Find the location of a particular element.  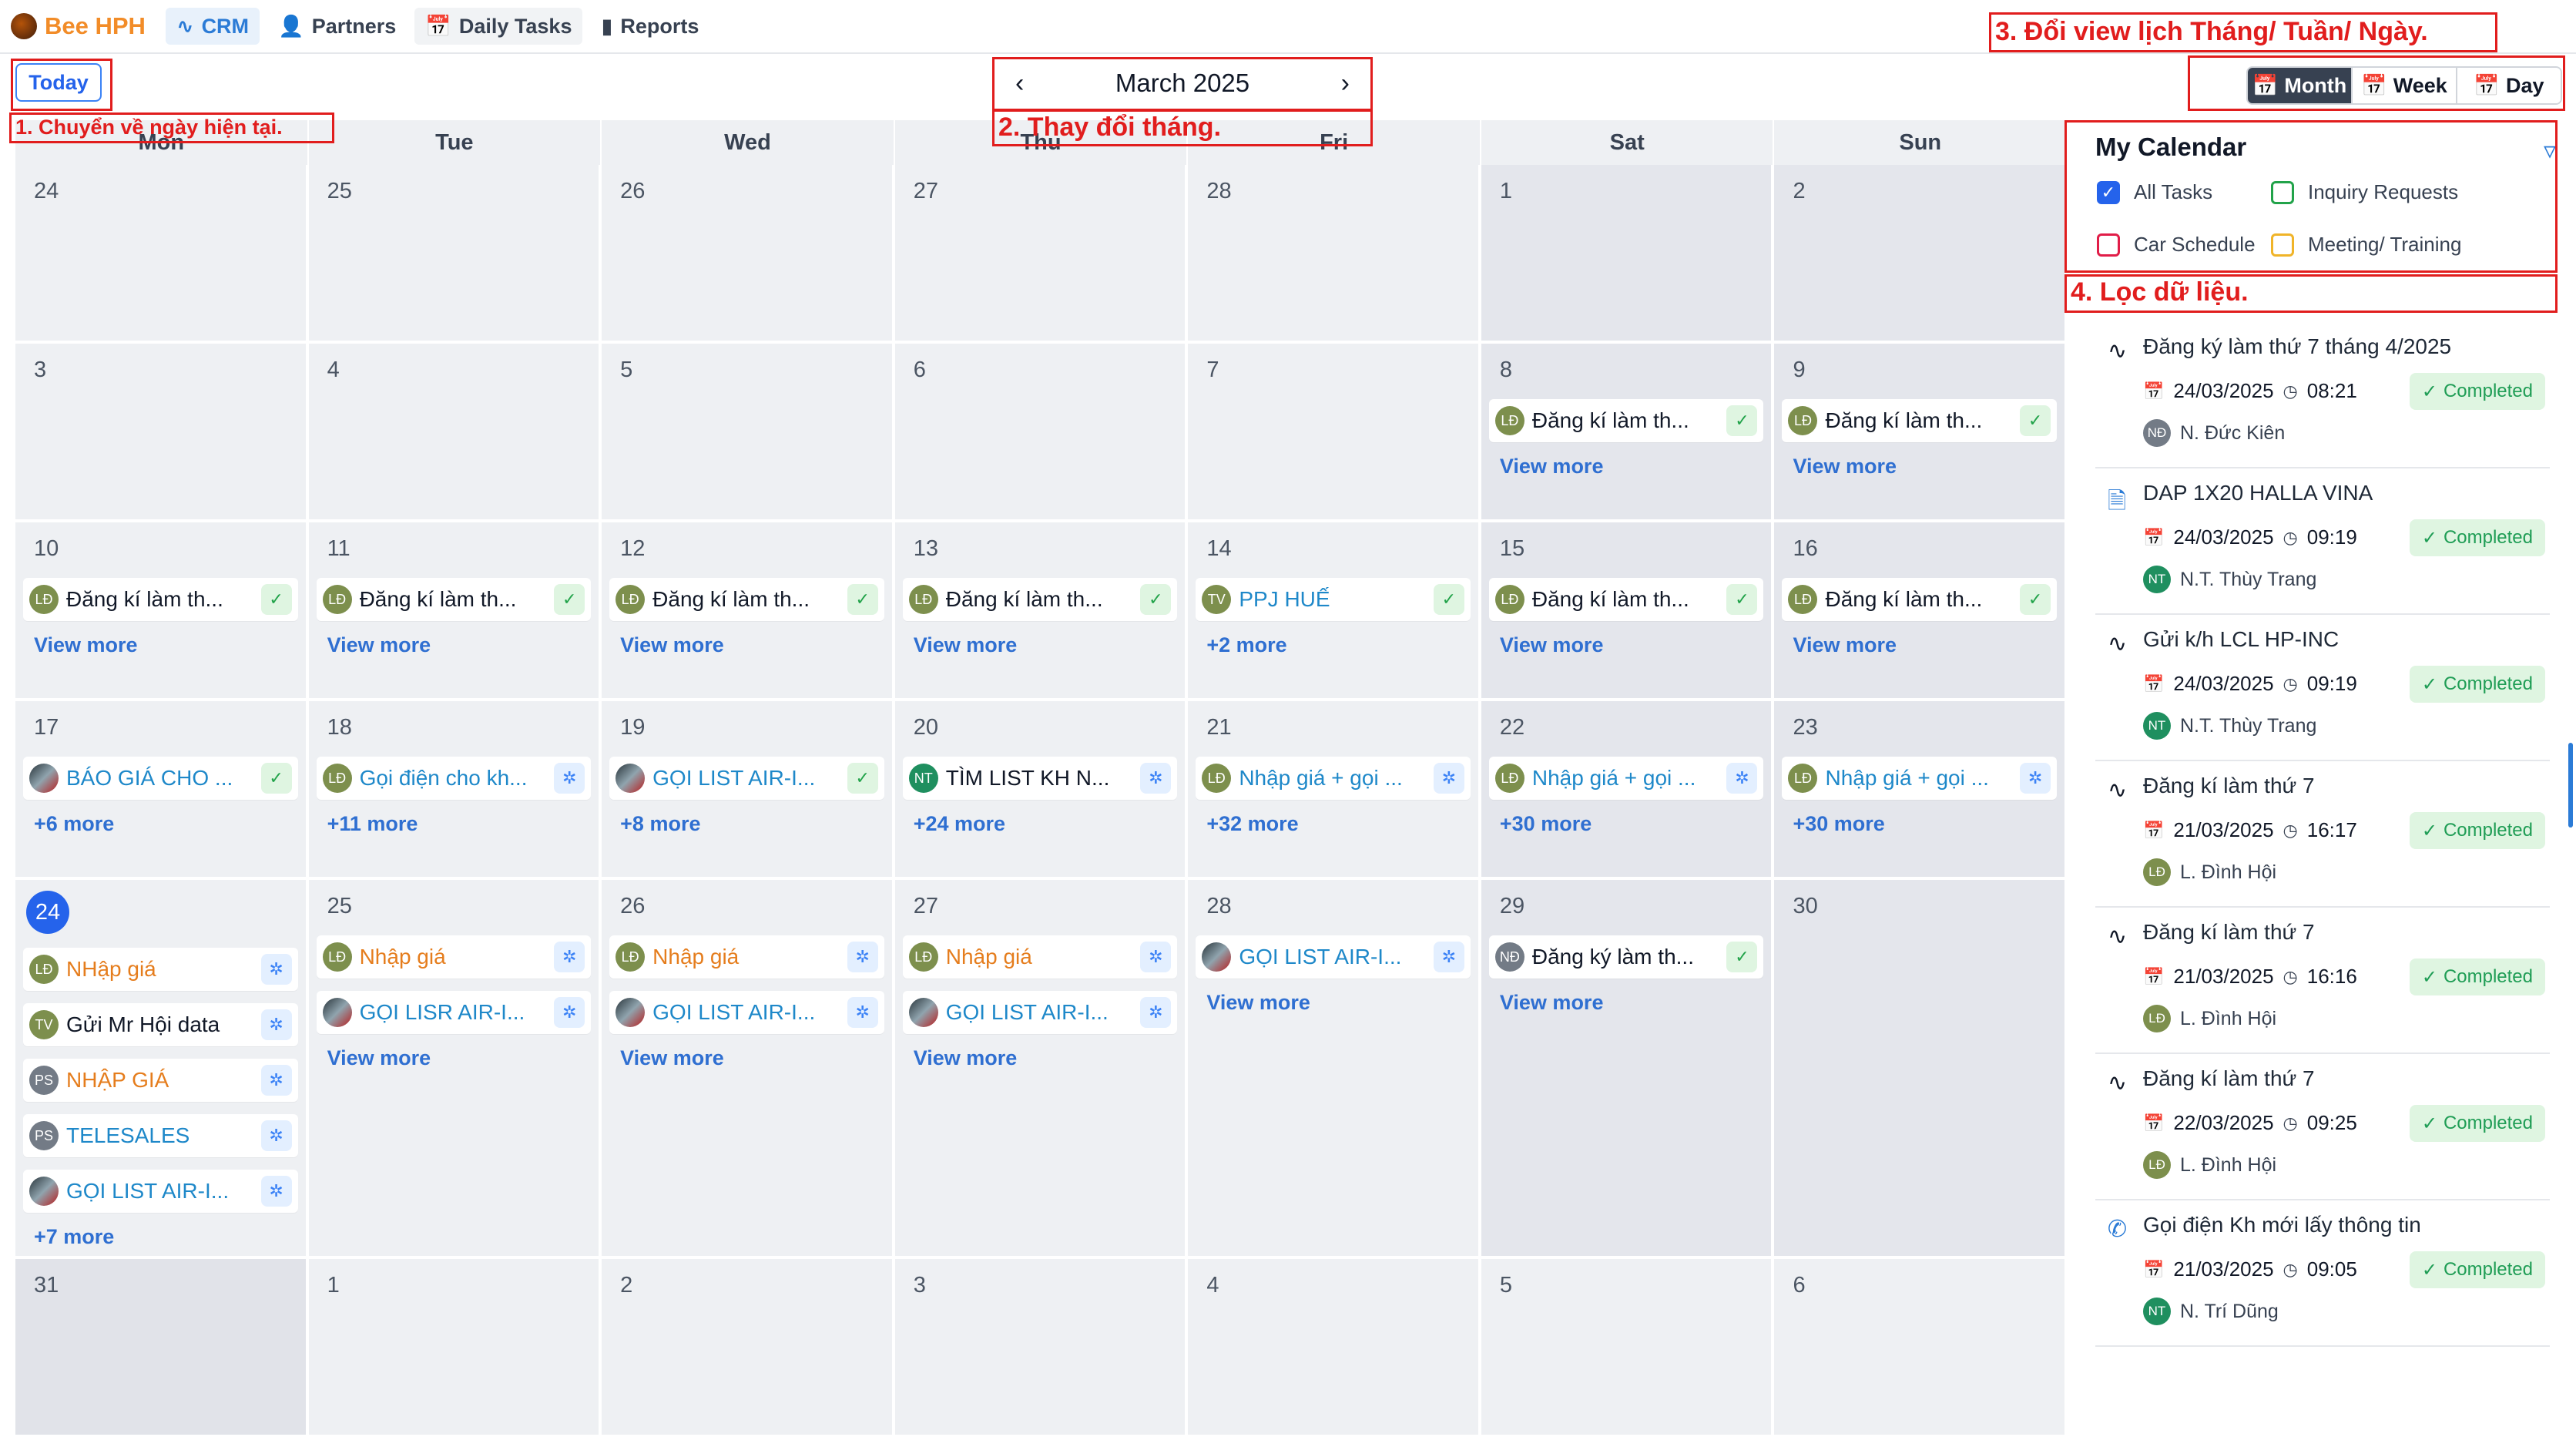

view-more-link: +11 more is located at coordinates (459, 824).